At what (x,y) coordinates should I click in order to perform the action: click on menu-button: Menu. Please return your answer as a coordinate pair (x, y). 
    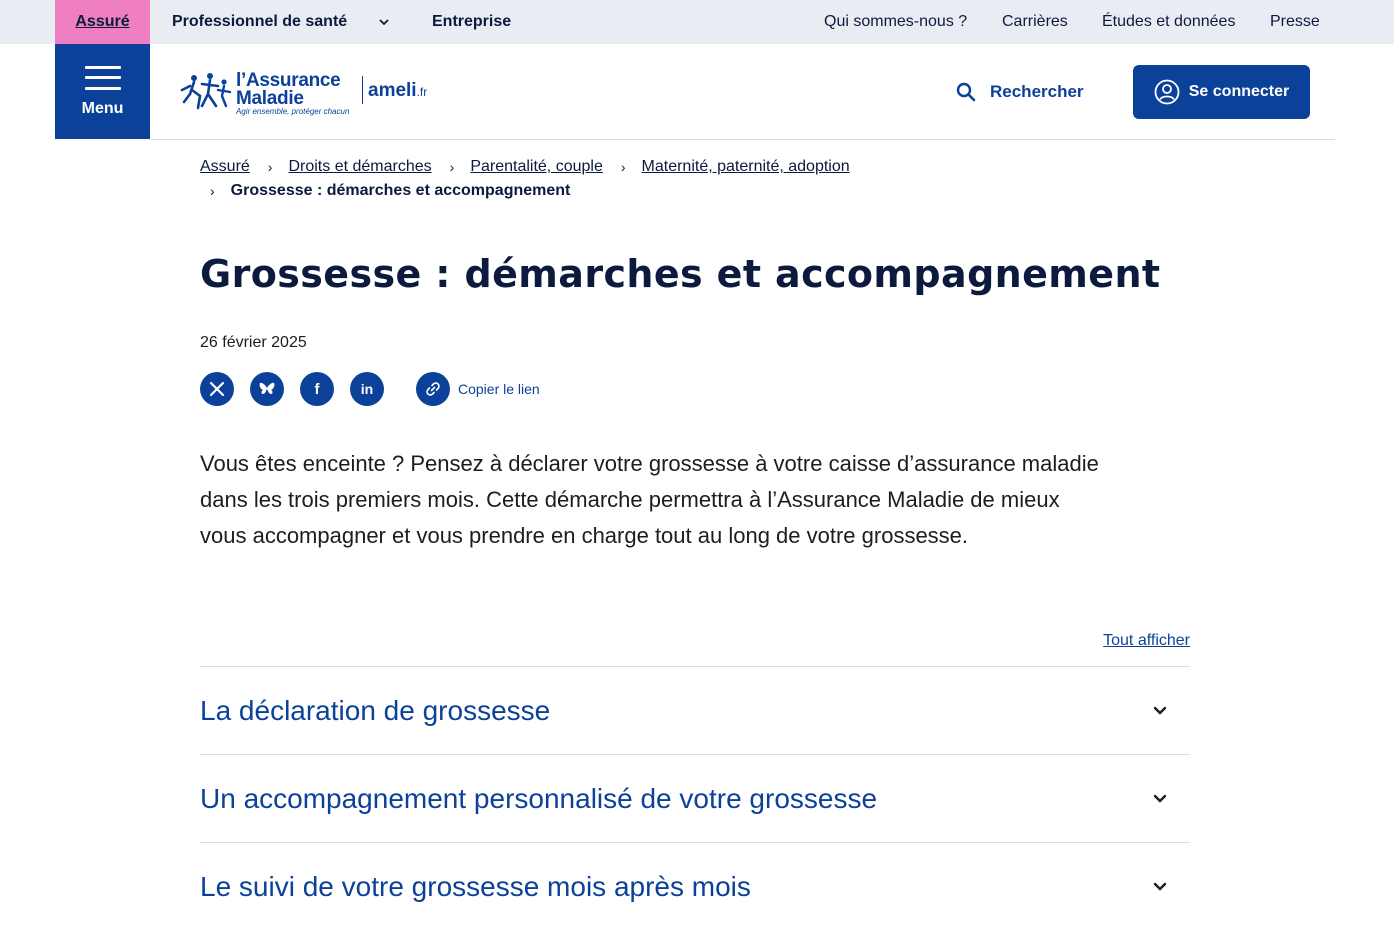
    Looking at the image, I should click on (102, 91).